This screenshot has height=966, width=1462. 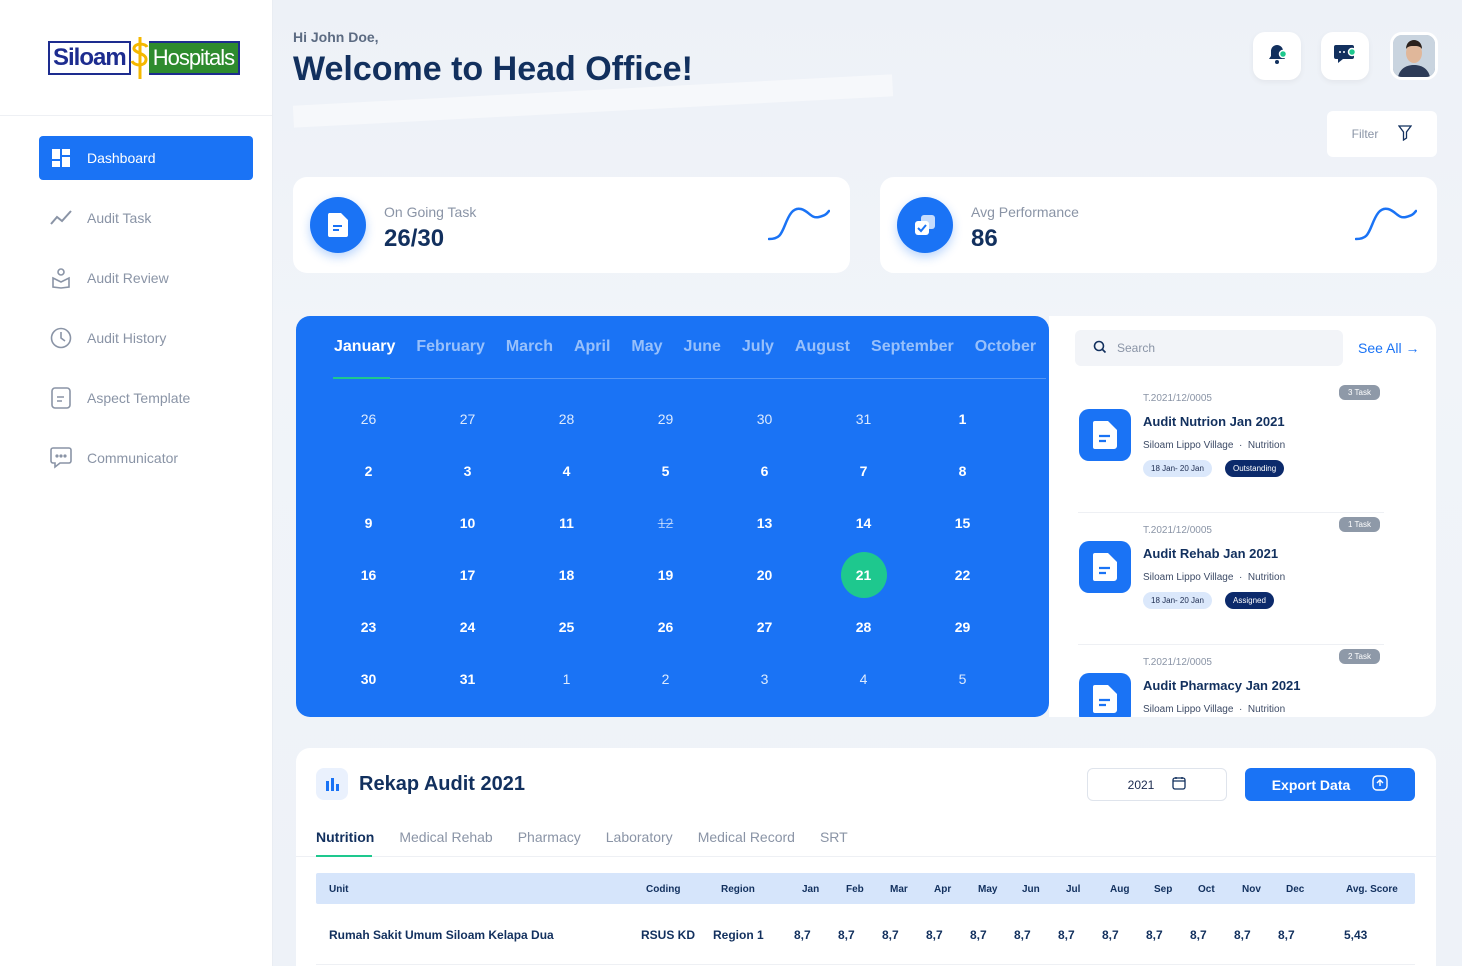 I want to click on calendar-day-number: 8, so click(x=962, y=471).